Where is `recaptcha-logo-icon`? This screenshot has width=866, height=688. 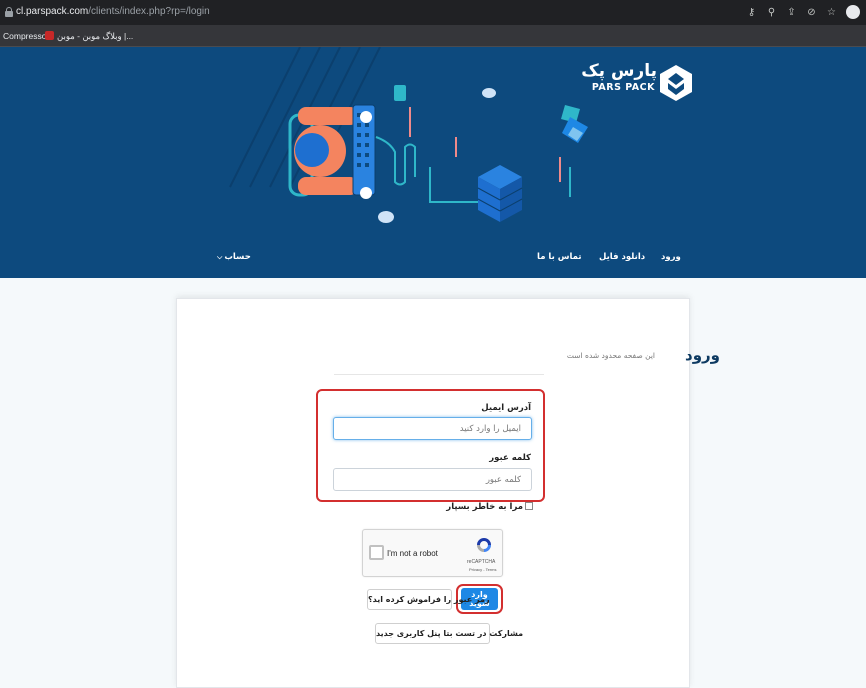 recaptcha-logo-icon is located at coordinates (484, 545).